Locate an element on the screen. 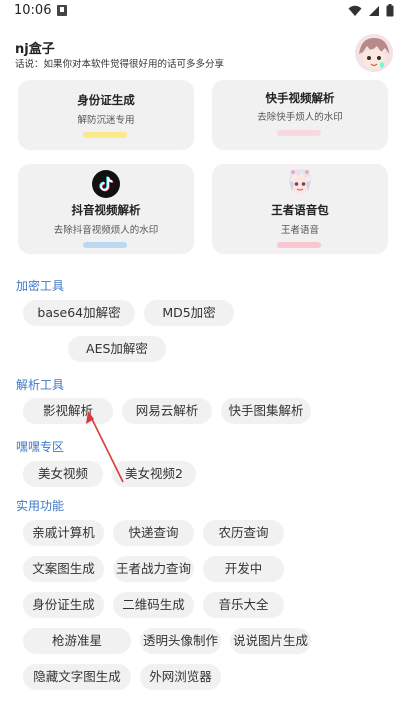 Image resolution: width=406 pixels, height=723 pixels. card-douyin-parser: 抖音视频解析 去除抖音视频烦人的水印 is located at coordinates (106, 209).